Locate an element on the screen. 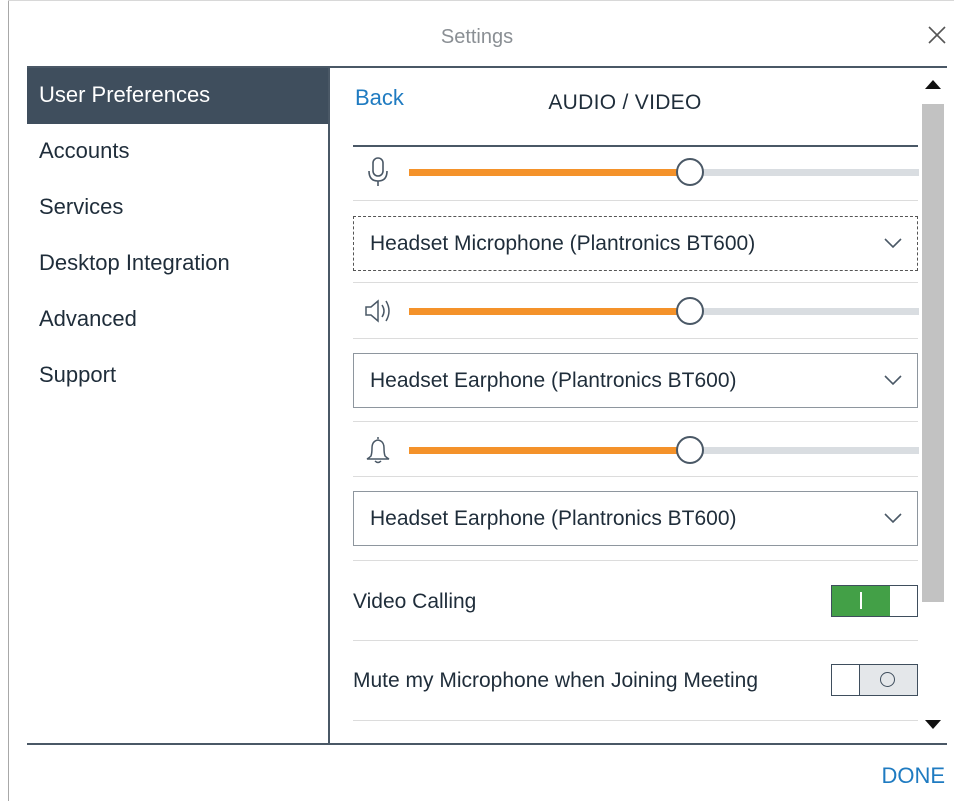  speaker-device-select: Headset Earphone (Plantronics BT600) is located at coordinates (635, 380).